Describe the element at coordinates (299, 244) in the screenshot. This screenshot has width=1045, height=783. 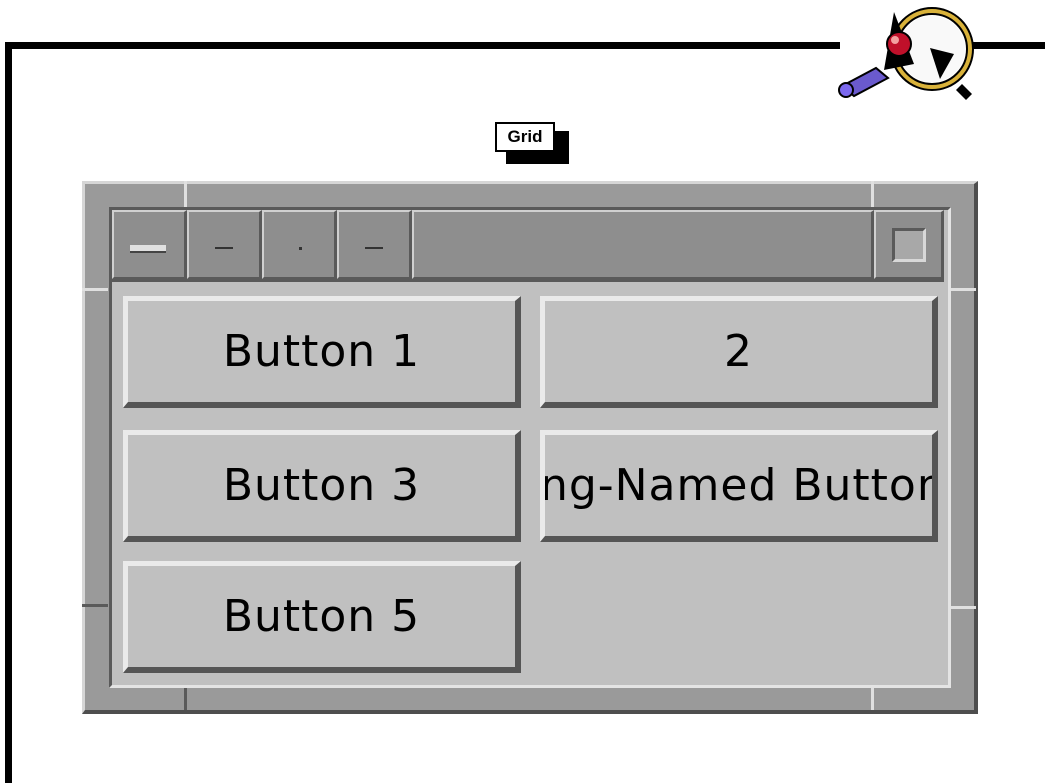
I see `minimize-button` at that location.